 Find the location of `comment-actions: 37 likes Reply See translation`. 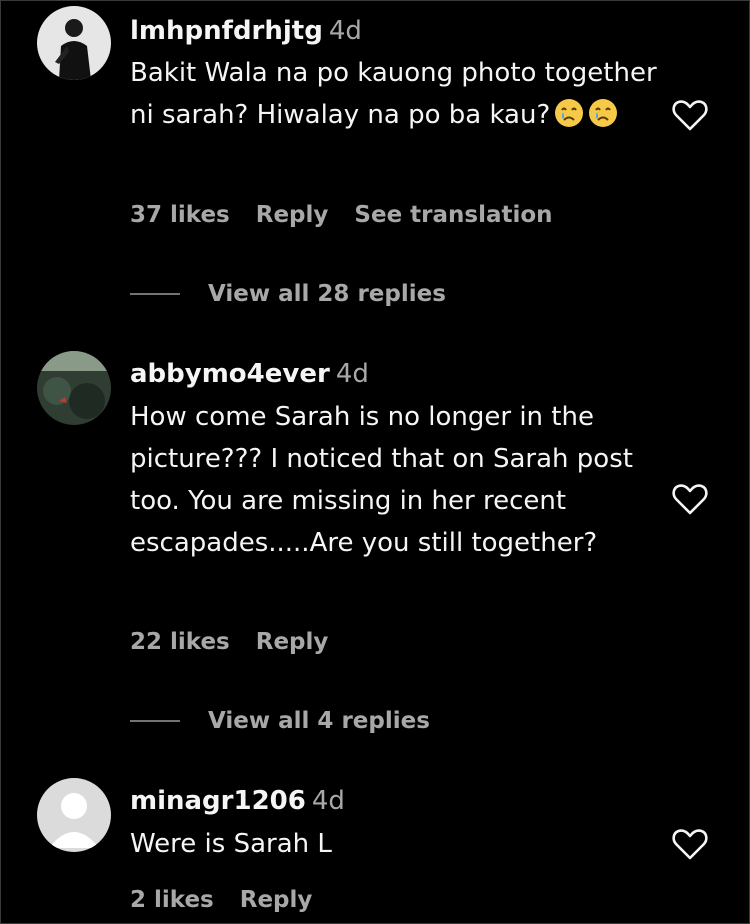

comment-actions: 37 likes Reply See translation is located at coordinates (354, 215).